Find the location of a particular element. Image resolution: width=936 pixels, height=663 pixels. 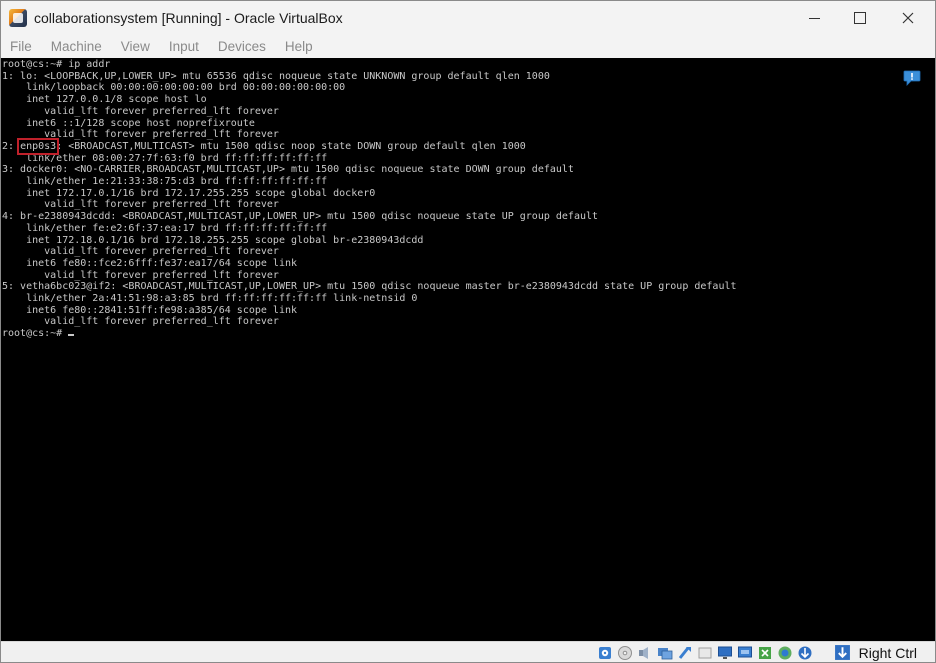

menu-file: File is located at coordinates (21, 46).